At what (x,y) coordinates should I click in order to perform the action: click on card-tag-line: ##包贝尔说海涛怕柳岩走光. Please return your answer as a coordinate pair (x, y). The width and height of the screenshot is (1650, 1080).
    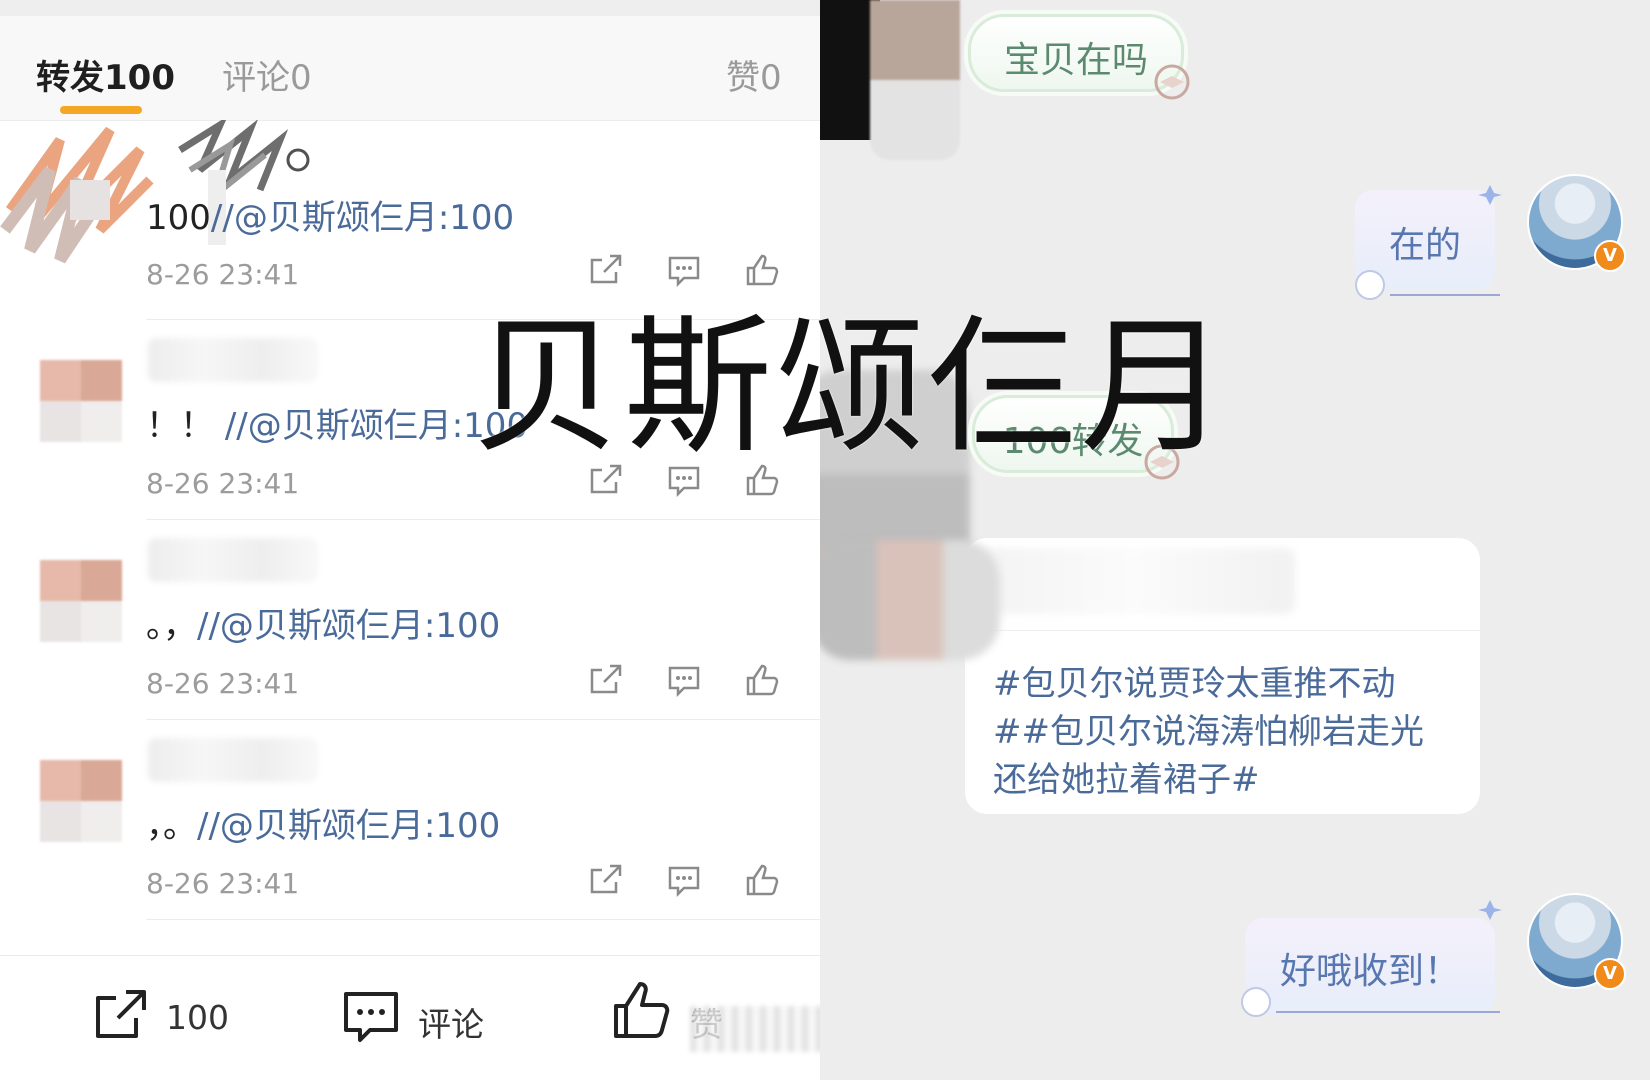
    Looking at the image, I should click on (1208, 728).